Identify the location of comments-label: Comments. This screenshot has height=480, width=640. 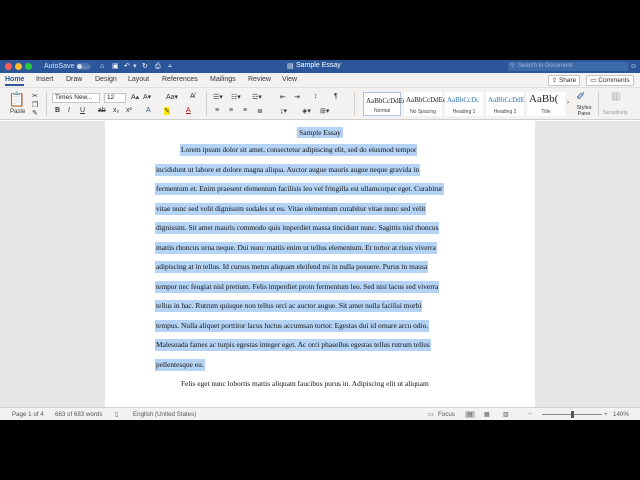
(614, 80).